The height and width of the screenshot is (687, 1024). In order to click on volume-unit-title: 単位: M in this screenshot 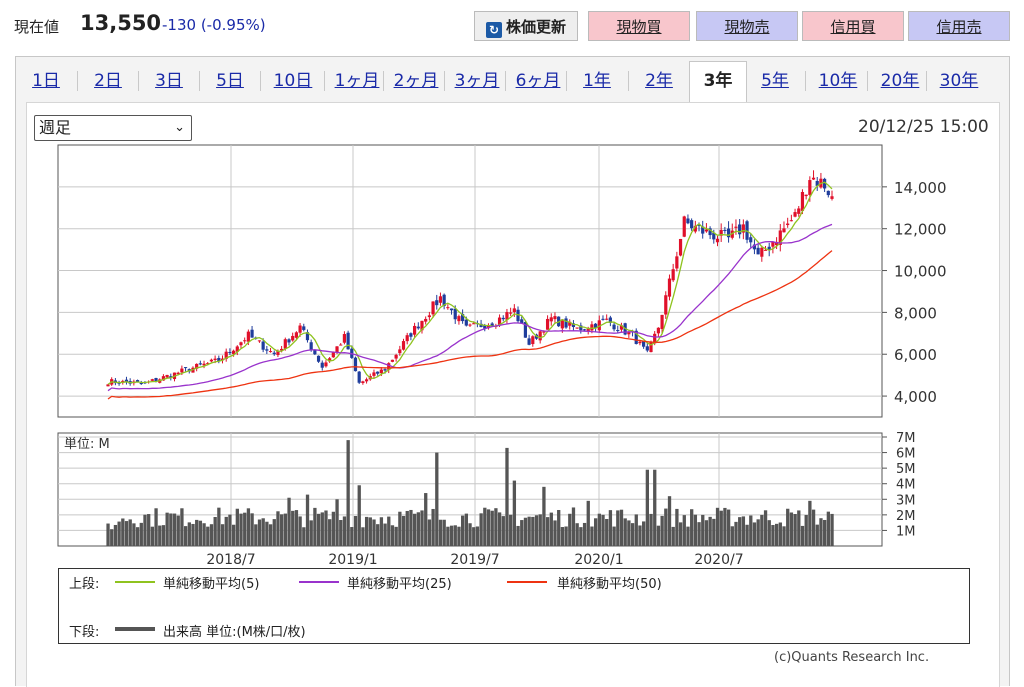, I will do `click(87, 444)`.